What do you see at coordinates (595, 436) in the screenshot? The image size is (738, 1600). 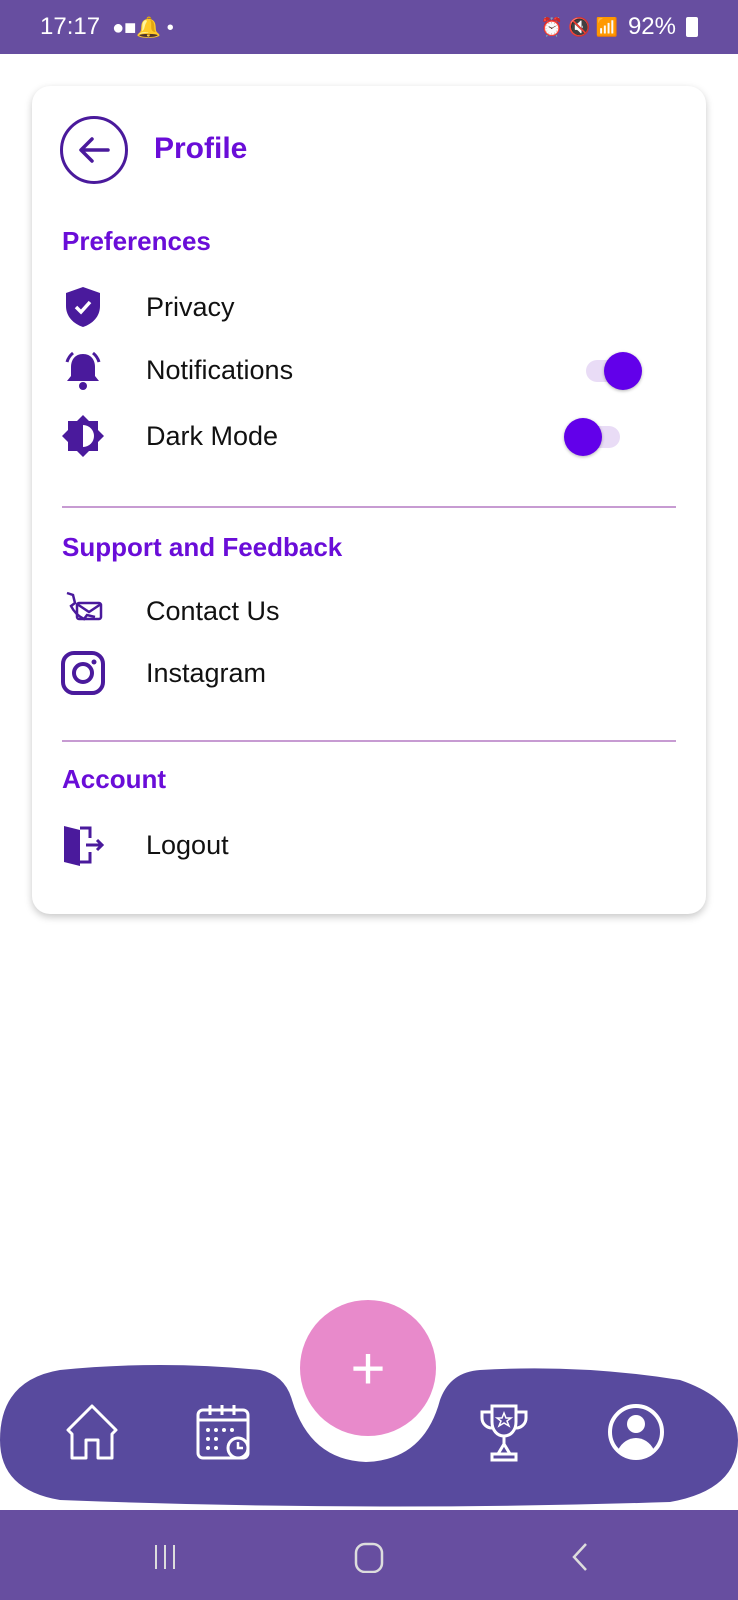 I see `dark-mode-toggle` at bounding box center [595, 436].